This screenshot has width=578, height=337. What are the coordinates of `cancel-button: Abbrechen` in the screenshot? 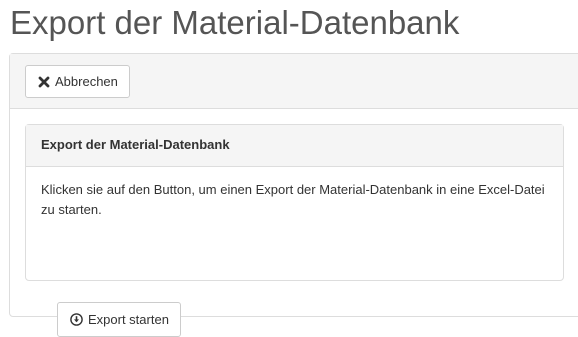 It's located at (77, 81).